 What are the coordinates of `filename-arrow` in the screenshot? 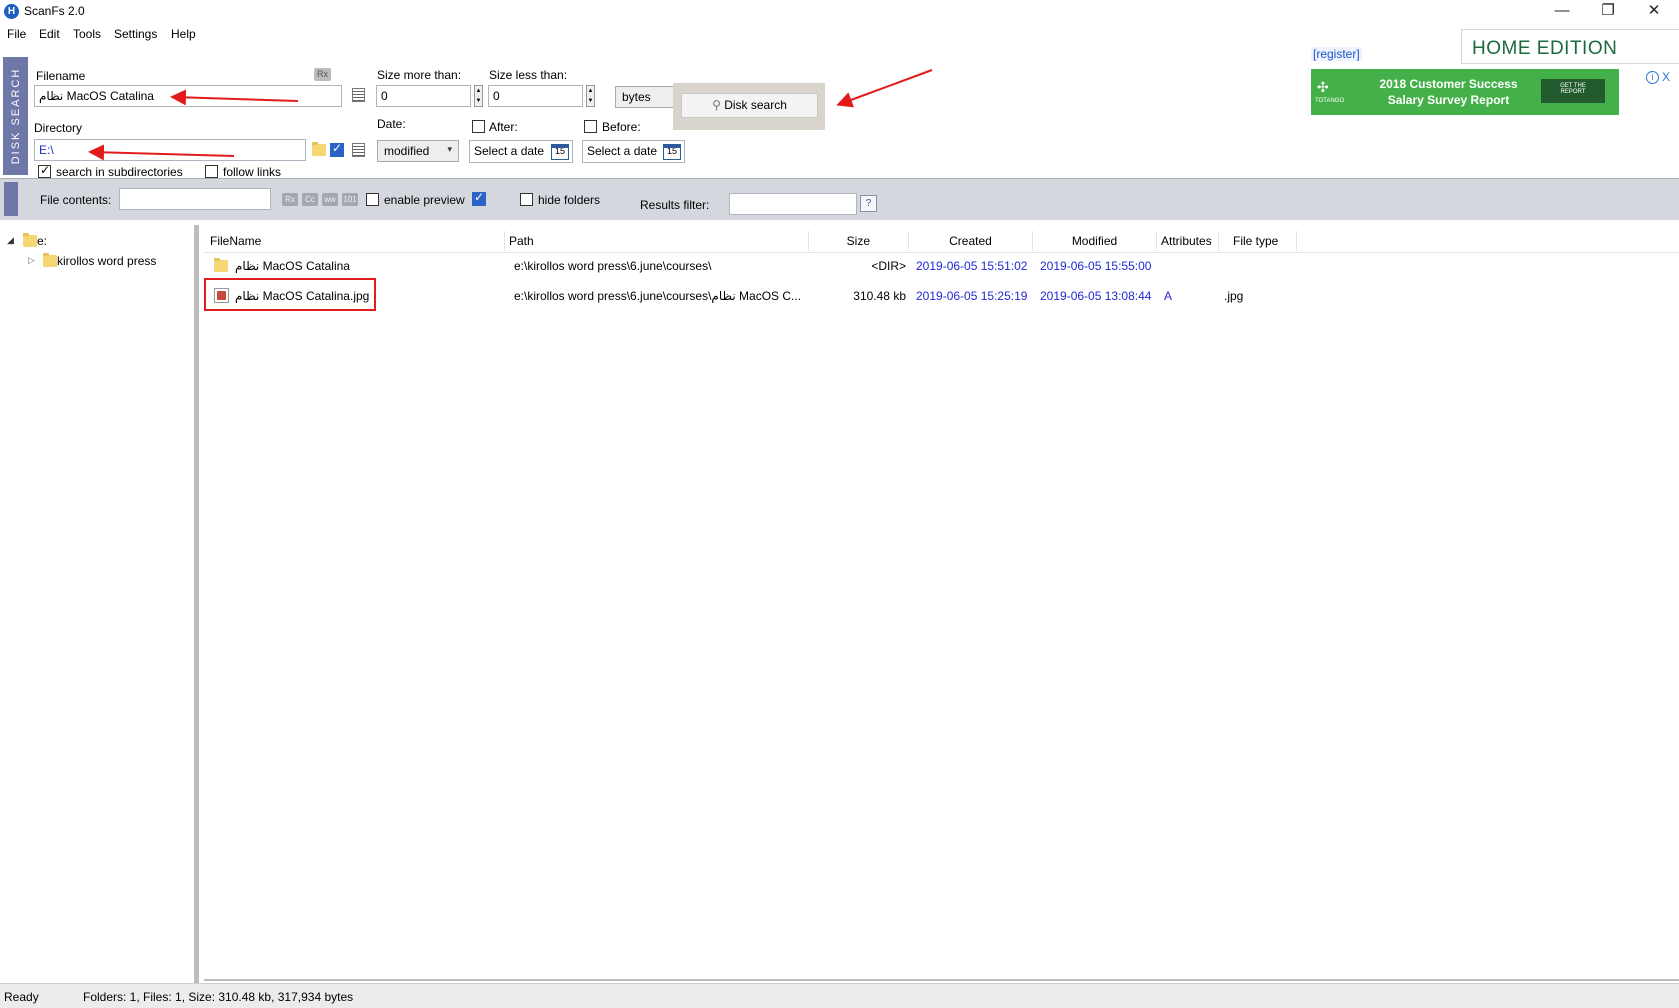 It's located at (234, 97).